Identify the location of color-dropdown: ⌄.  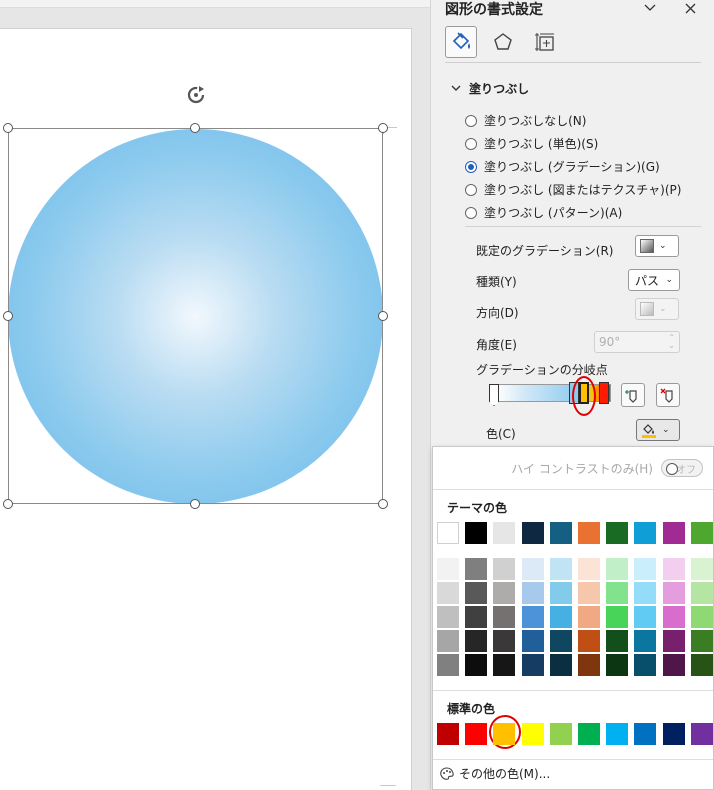
(658, 430).